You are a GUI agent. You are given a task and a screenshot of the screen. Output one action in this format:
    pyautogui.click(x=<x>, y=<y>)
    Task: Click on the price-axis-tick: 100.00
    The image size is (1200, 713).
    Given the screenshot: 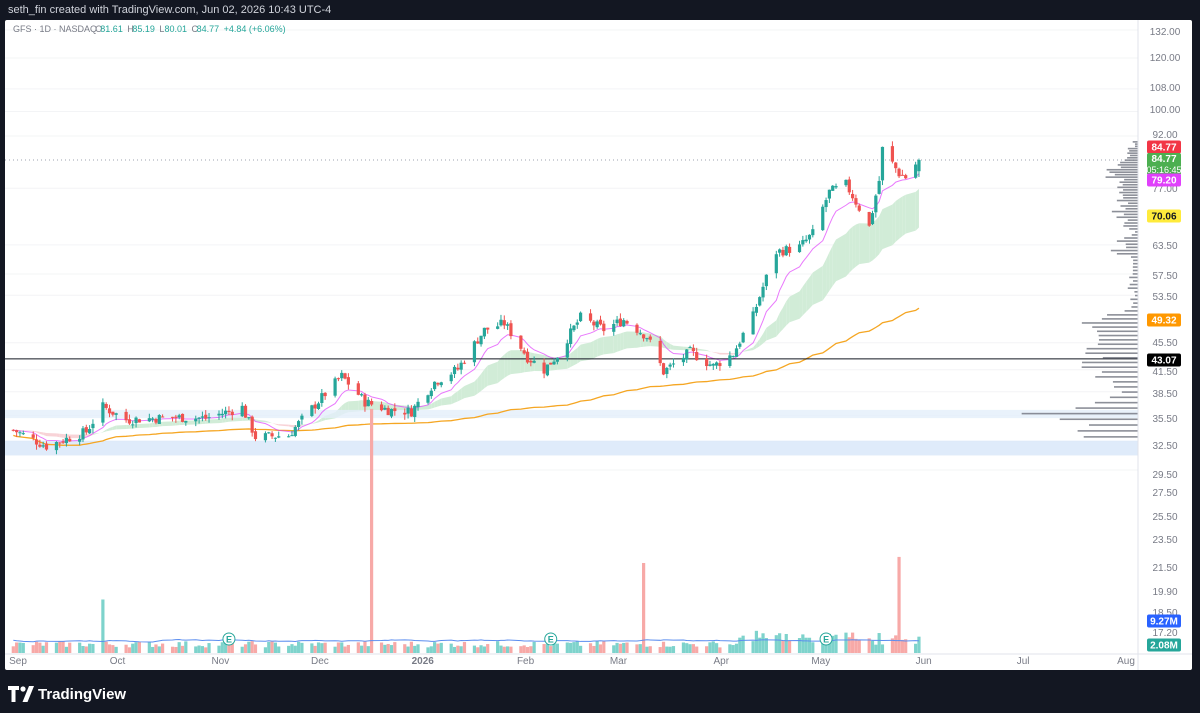 What is the action you would take?
    pyautogui.click(x=1165, y=110)
    